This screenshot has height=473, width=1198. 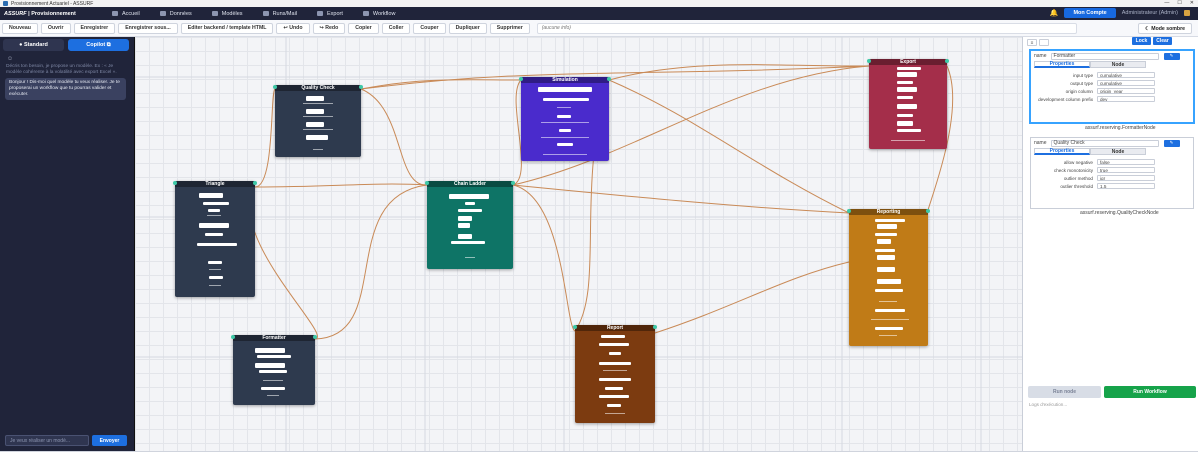 I want to click on nav-item-runs: Runs/Mail, so click(x=279, y=14).